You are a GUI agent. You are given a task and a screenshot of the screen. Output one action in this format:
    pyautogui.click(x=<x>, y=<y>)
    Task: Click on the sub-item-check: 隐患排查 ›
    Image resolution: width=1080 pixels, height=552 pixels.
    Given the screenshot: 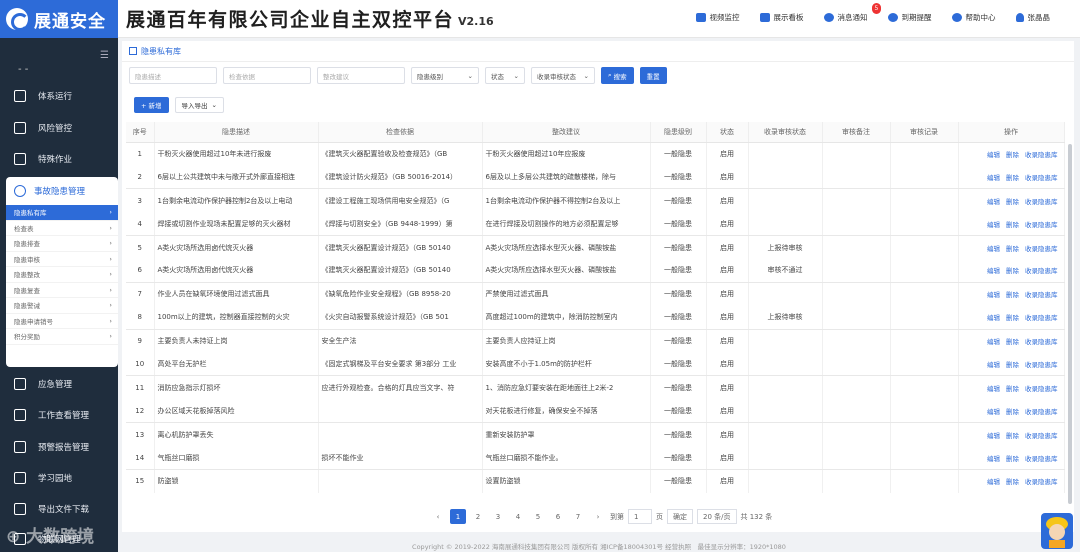 What is the action you would take?
    pyautogui.click(x=62, y=244)
    